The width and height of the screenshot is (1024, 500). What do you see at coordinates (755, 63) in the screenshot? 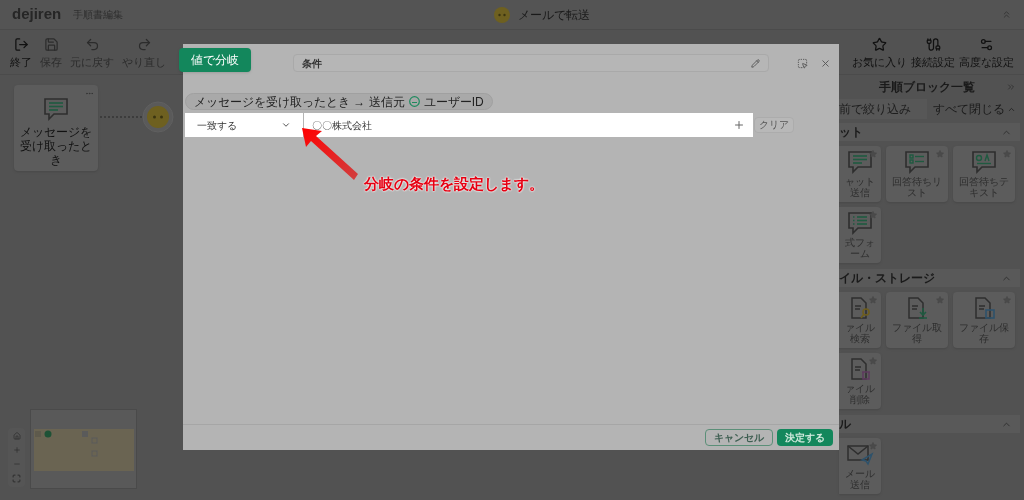
I see `edit-icon` at bounding box center [755, 63].